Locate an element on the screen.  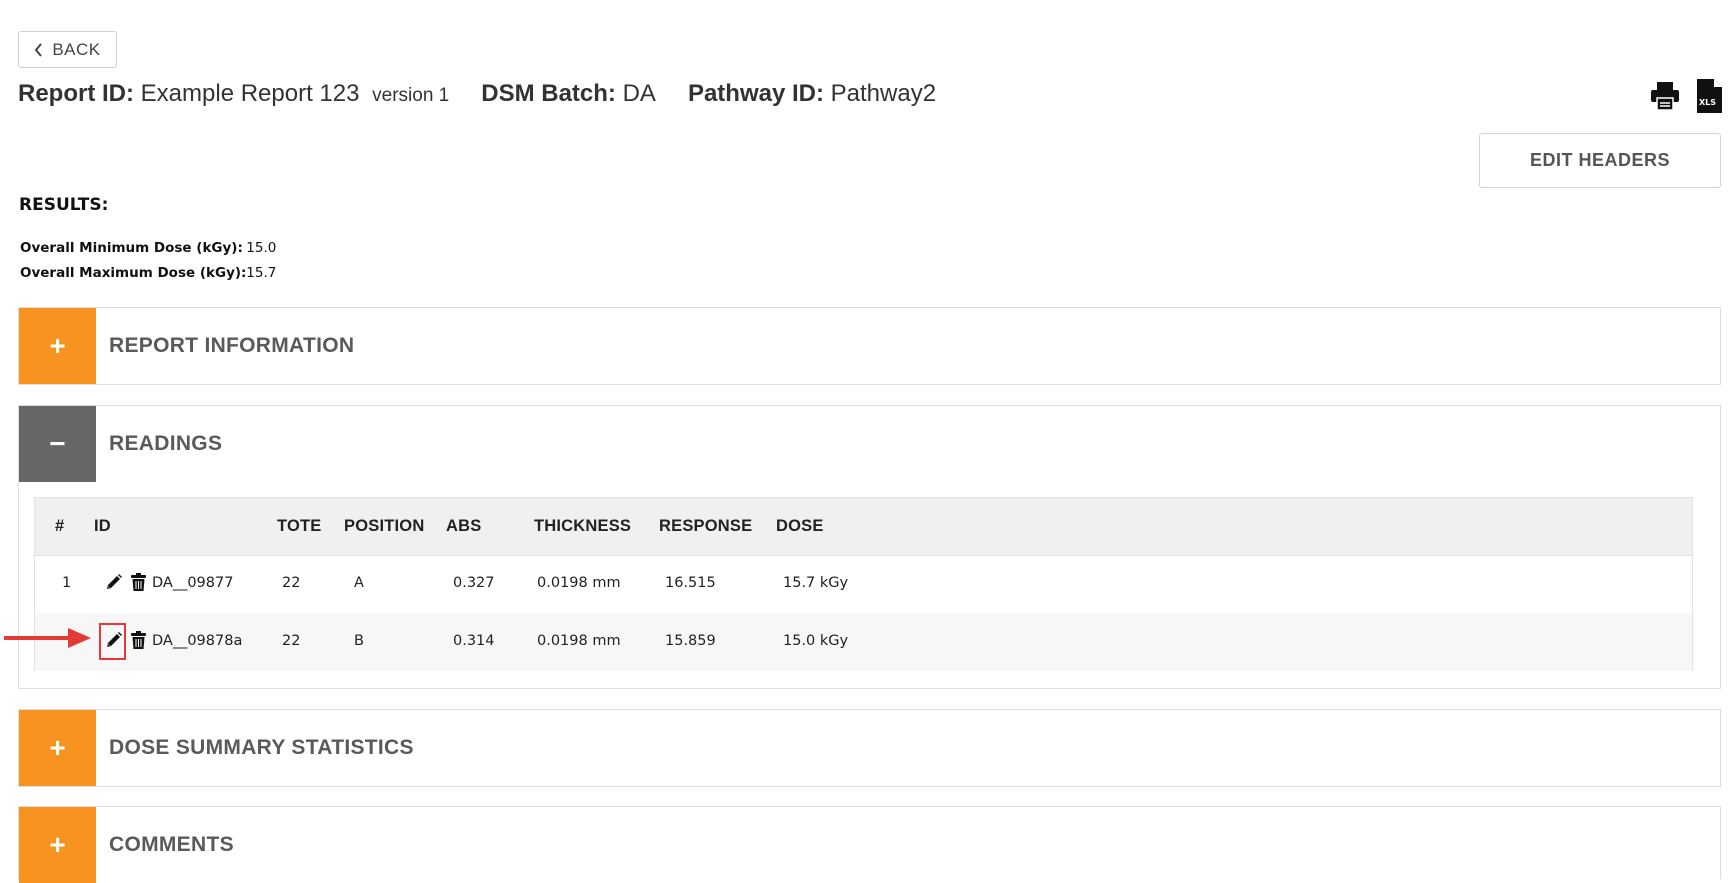
reading-id: DA__09878a is located at coordinates (197, 641).